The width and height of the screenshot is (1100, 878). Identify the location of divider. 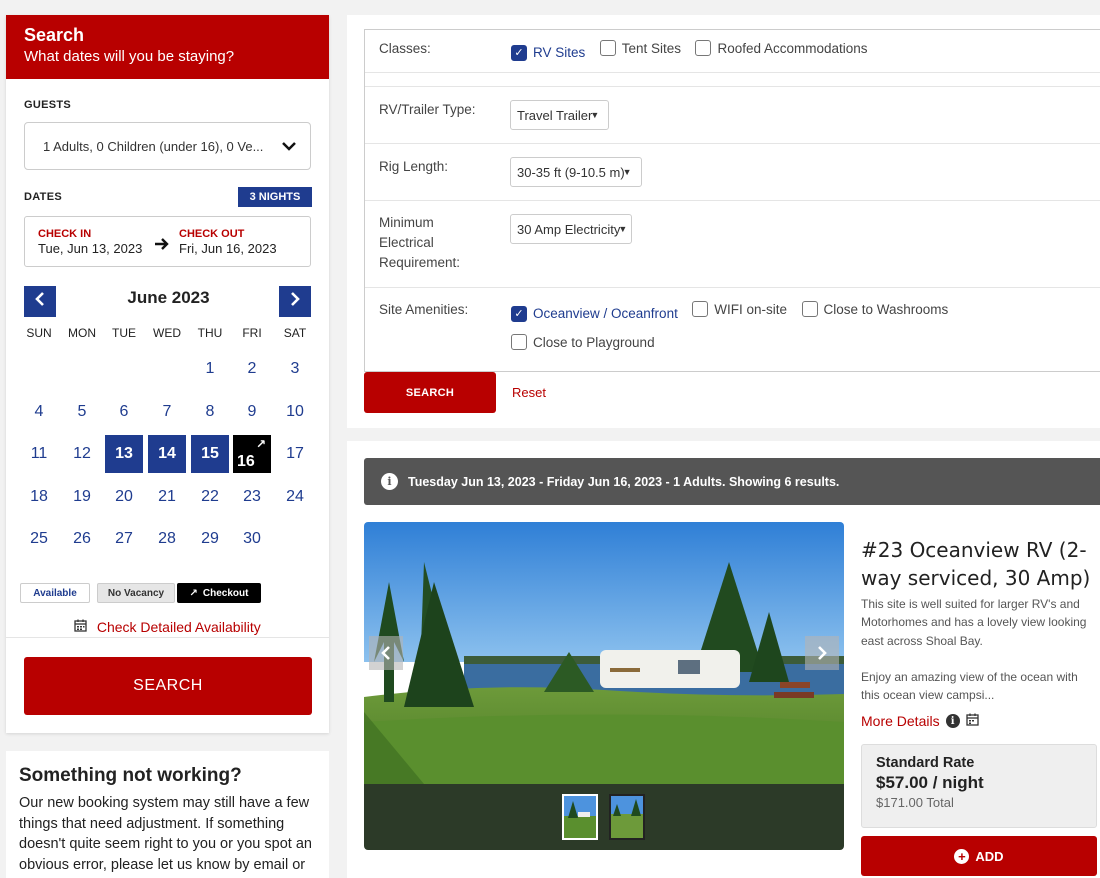
(167, 637).